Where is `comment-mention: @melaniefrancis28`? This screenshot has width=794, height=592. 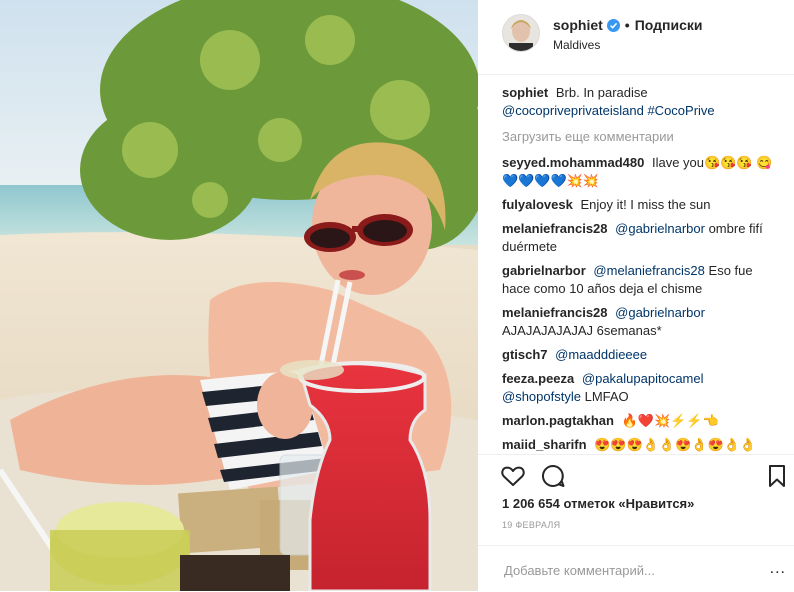
comment-mention: @melaniefrancis28 is located at coordinates (648, 270).